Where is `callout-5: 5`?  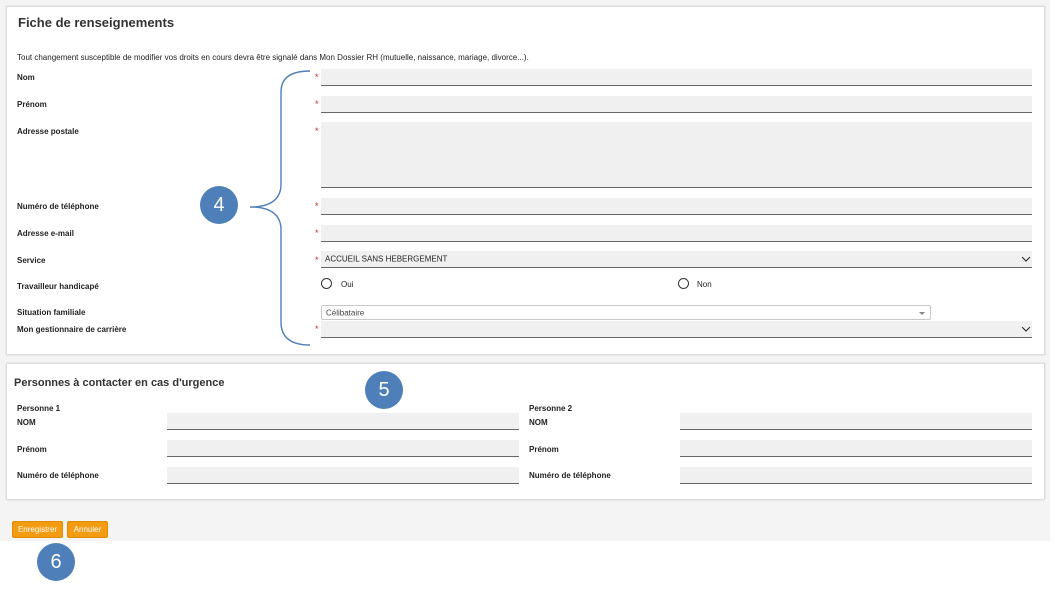 callout-5: 5 is located at coordinates (384, 390).